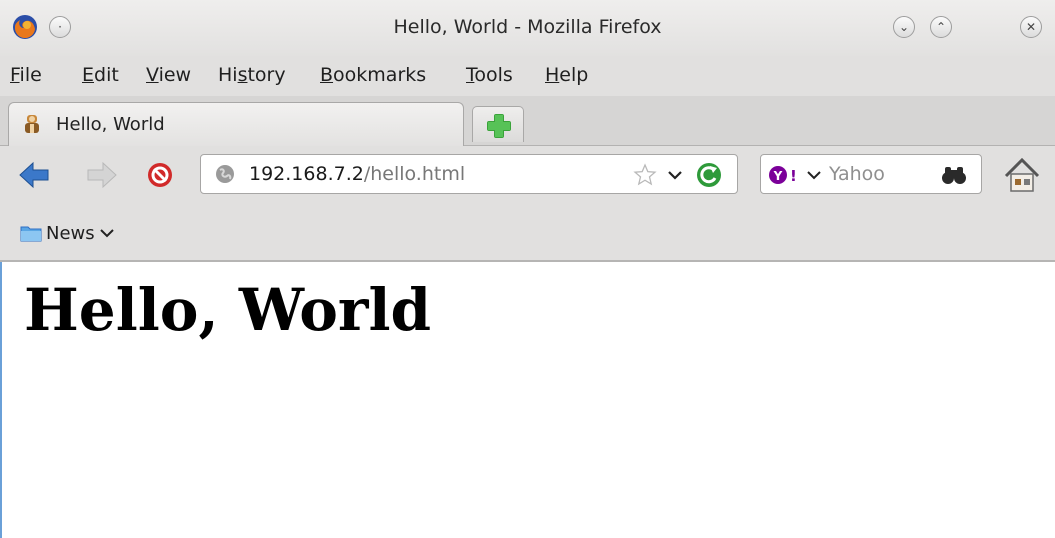 This screenshot has width=1055, height=538. What do you see at coordinates (32, 124) in the screenshot?
I see `page-favicon-icon` at bounding box center [32, 124].